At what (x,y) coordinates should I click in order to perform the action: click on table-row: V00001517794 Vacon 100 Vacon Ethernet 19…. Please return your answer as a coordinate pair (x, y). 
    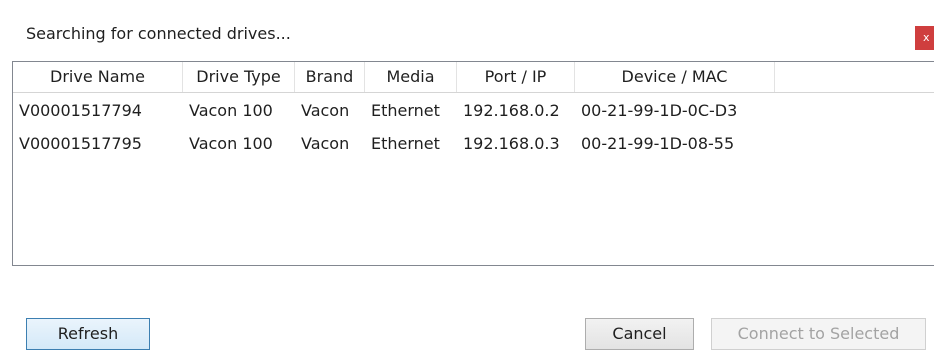
    Looking at the image, I should click on (473, 111).